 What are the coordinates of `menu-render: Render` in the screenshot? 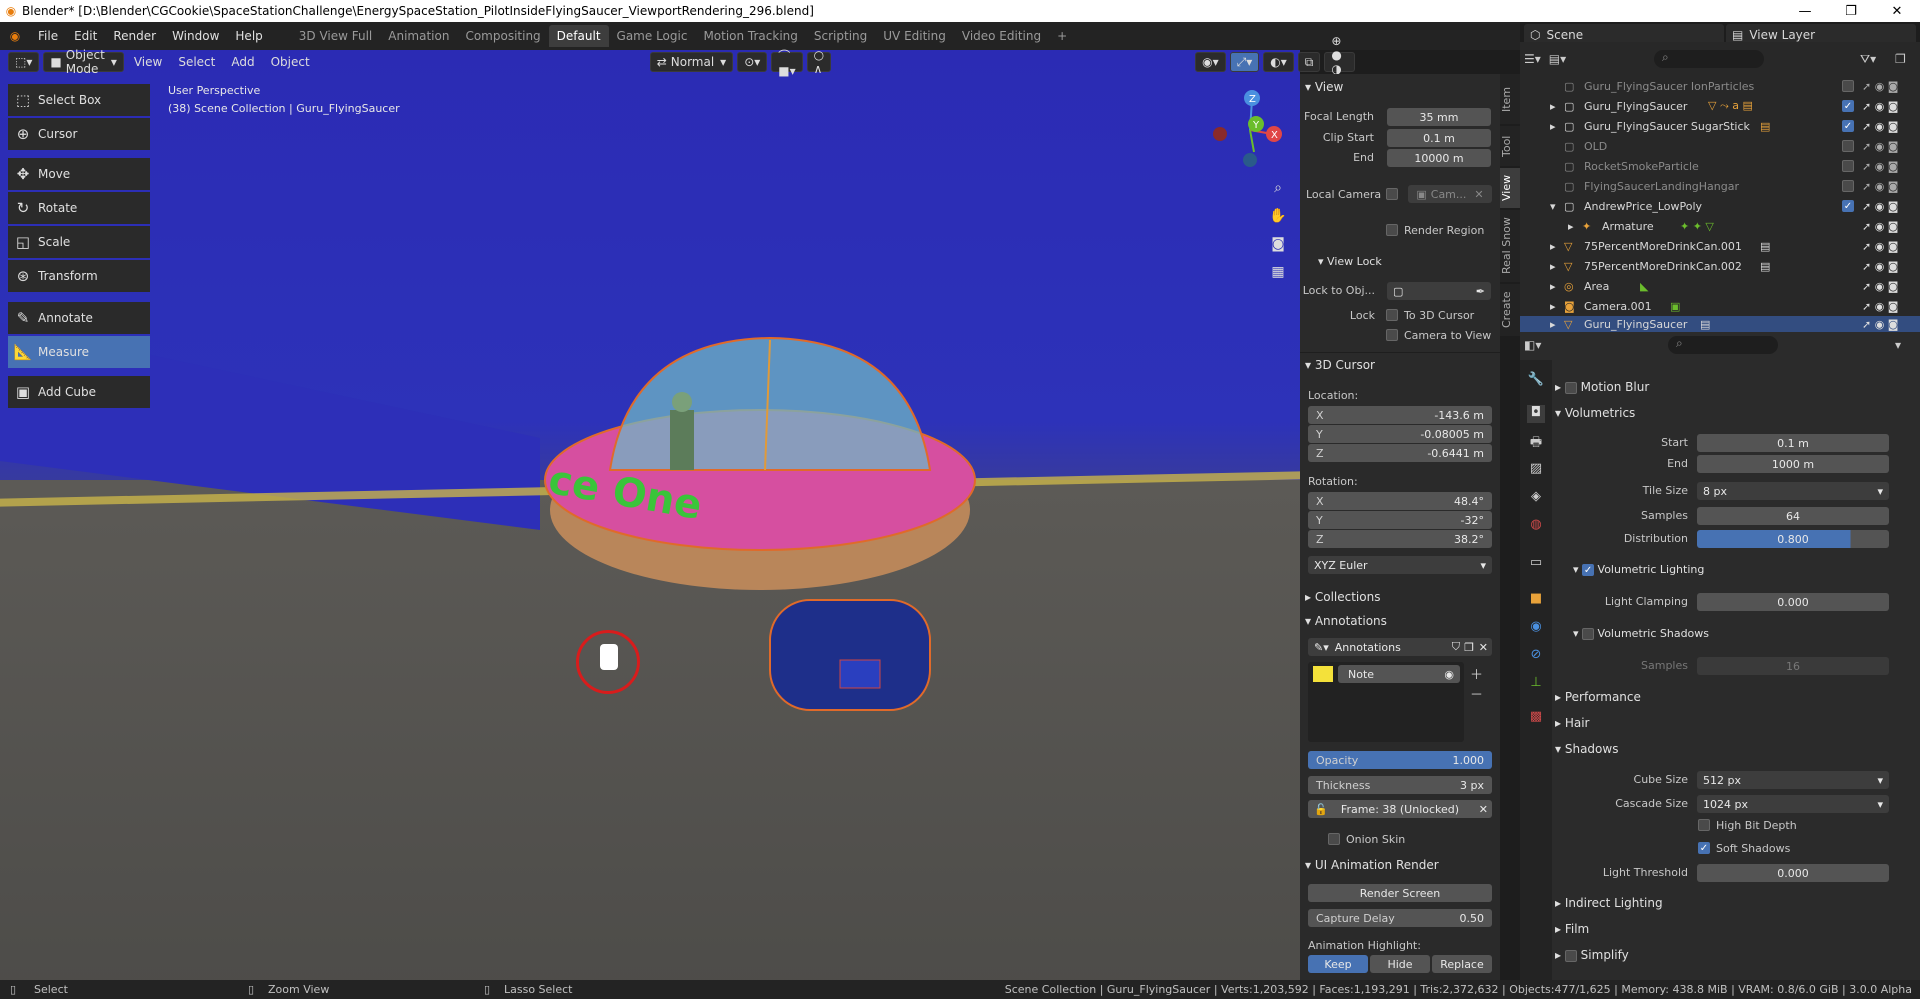 It's located at (134, 36).